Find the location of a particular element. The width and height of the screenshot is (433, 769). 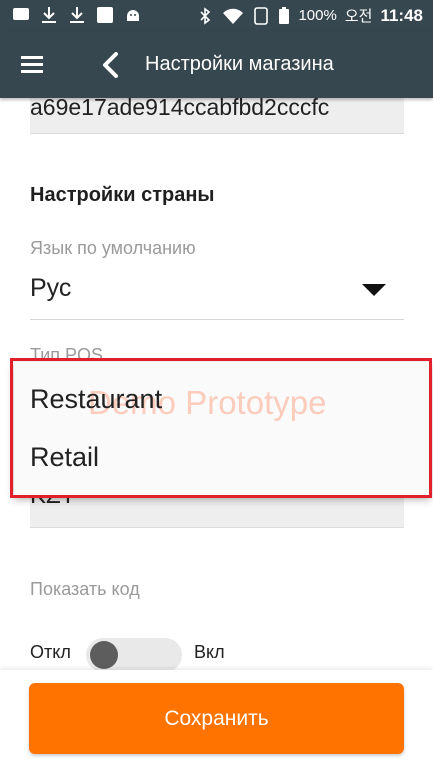

system-icons: 100% 오전 11:48 is located at coordinates (309, 15).